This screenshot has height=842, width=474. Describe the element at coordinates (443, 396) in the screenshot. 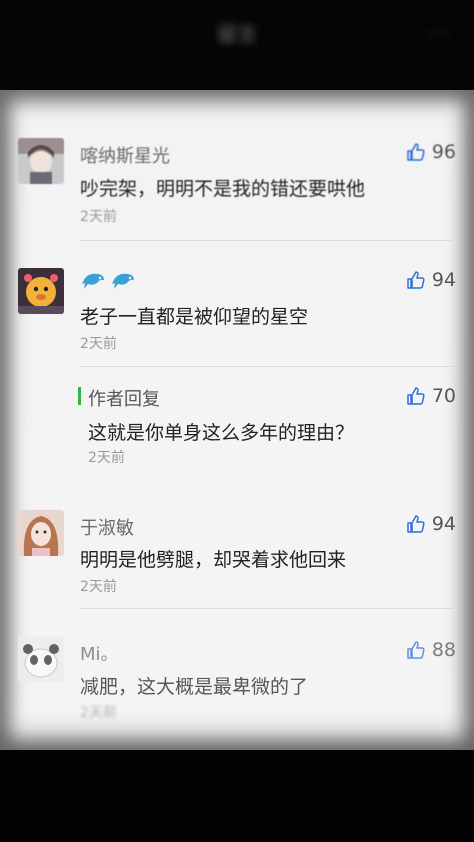

I see `like-count: 70` at that location.